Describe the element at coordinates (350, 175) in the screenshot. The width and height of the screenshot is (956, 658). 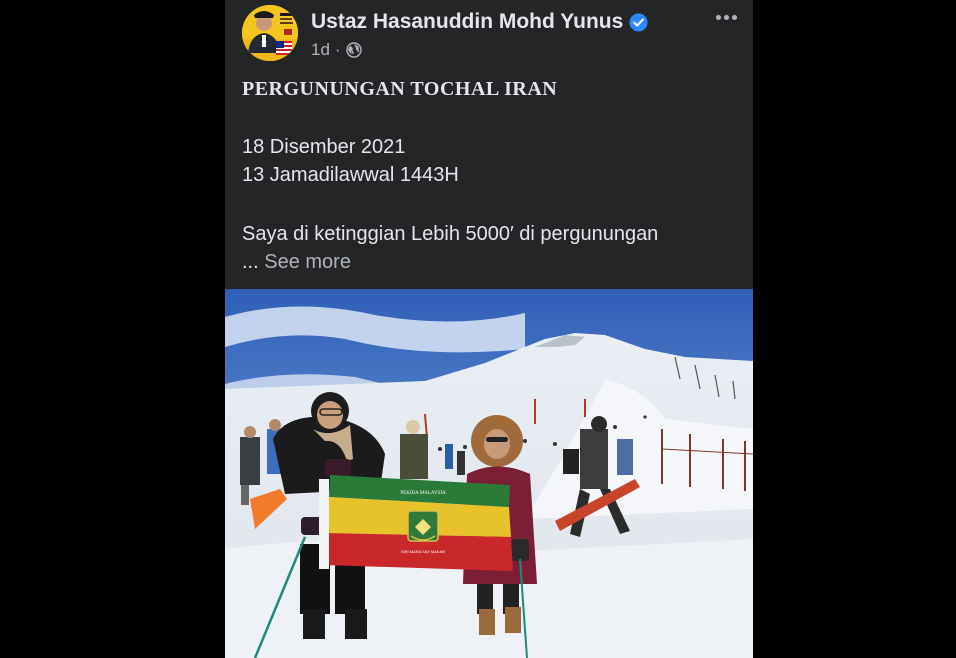
I see `post-hijri-line: 13 Jamadilawwal 1443H` at that location.